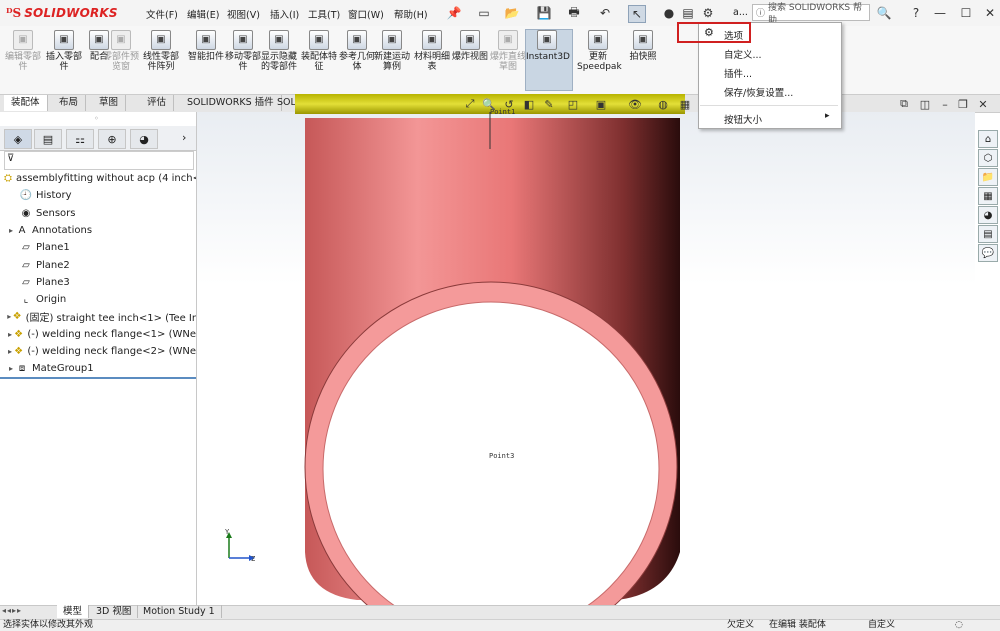 This screenshot has width=1000, height=631. What do you see at coordinates (179, 611) in the screenshot?
I see `bottom-tab-2: Motion Study 1` at bounding box center [179, 611].